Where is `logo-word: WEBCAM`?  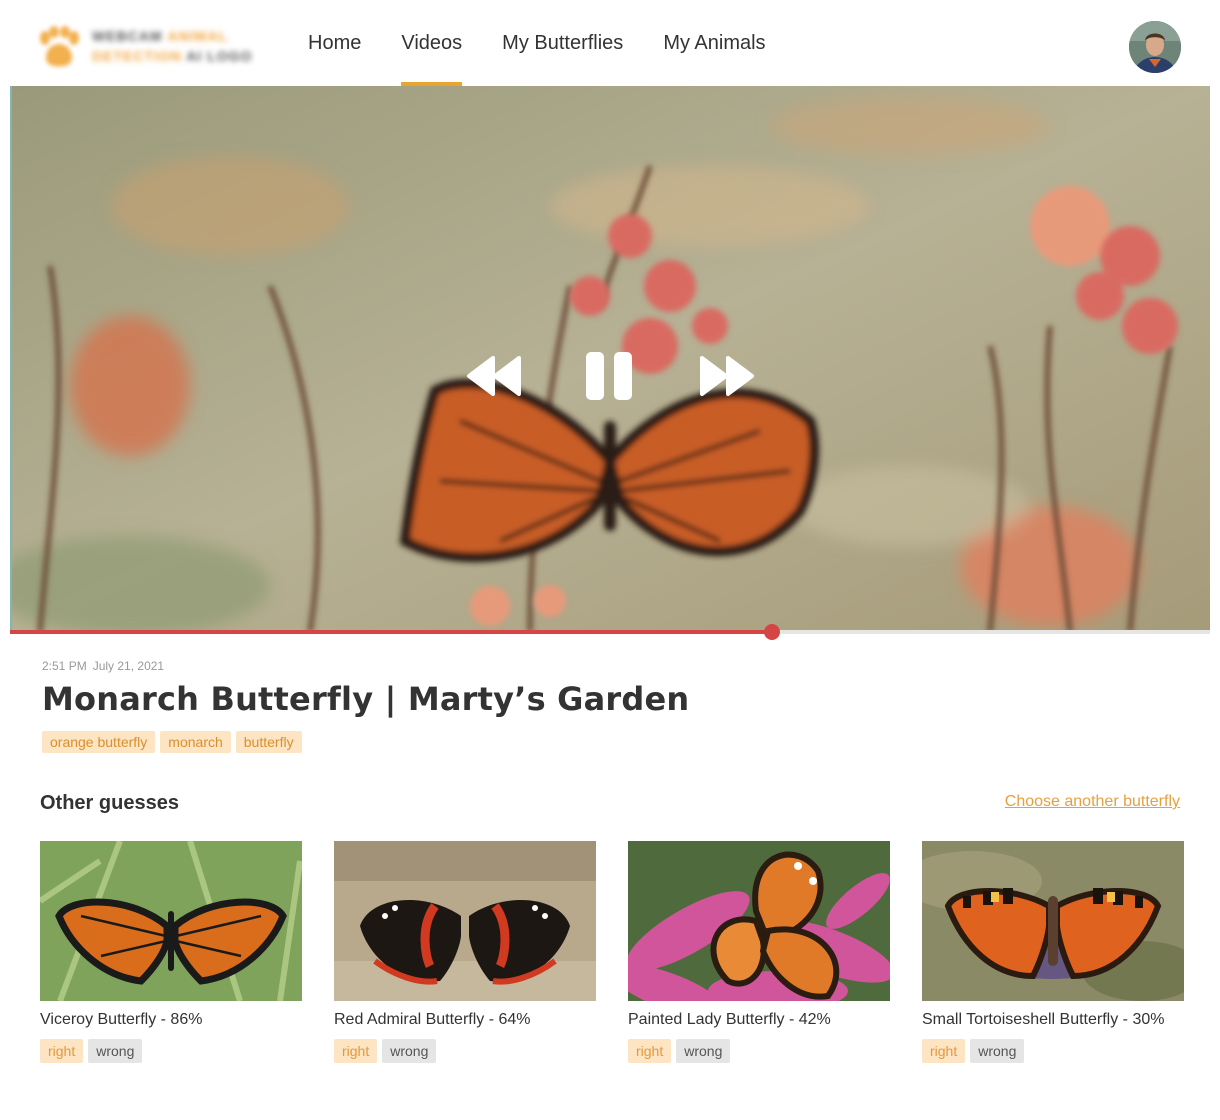 logo-word: WEBCAM is located at coordinates (127, 36).